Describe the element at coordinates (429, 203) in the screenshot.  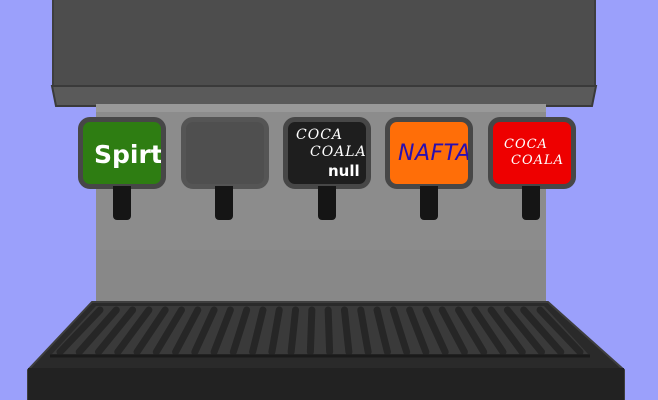
I see `nafta-nozzle` at that location.